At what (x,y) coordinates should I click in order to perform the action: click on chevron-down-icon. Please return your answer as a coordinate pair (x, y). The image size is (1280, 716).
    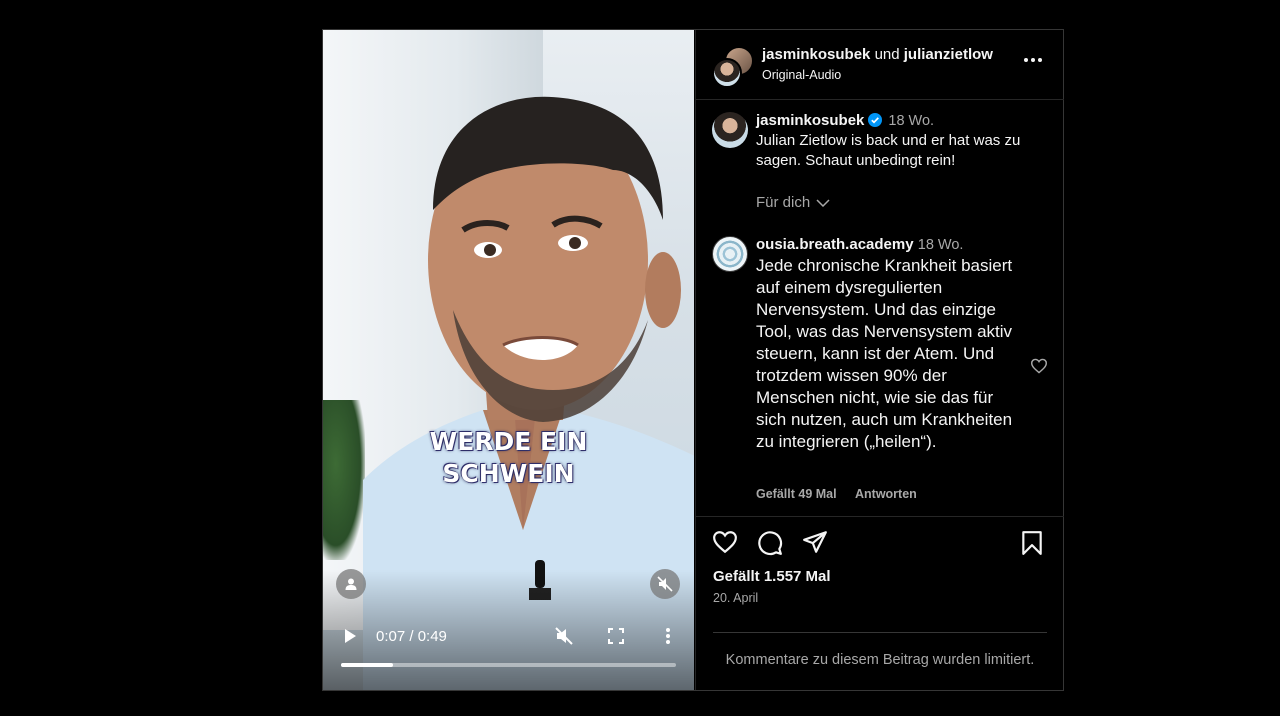
    Looking at the image, I should click on (823, 202).